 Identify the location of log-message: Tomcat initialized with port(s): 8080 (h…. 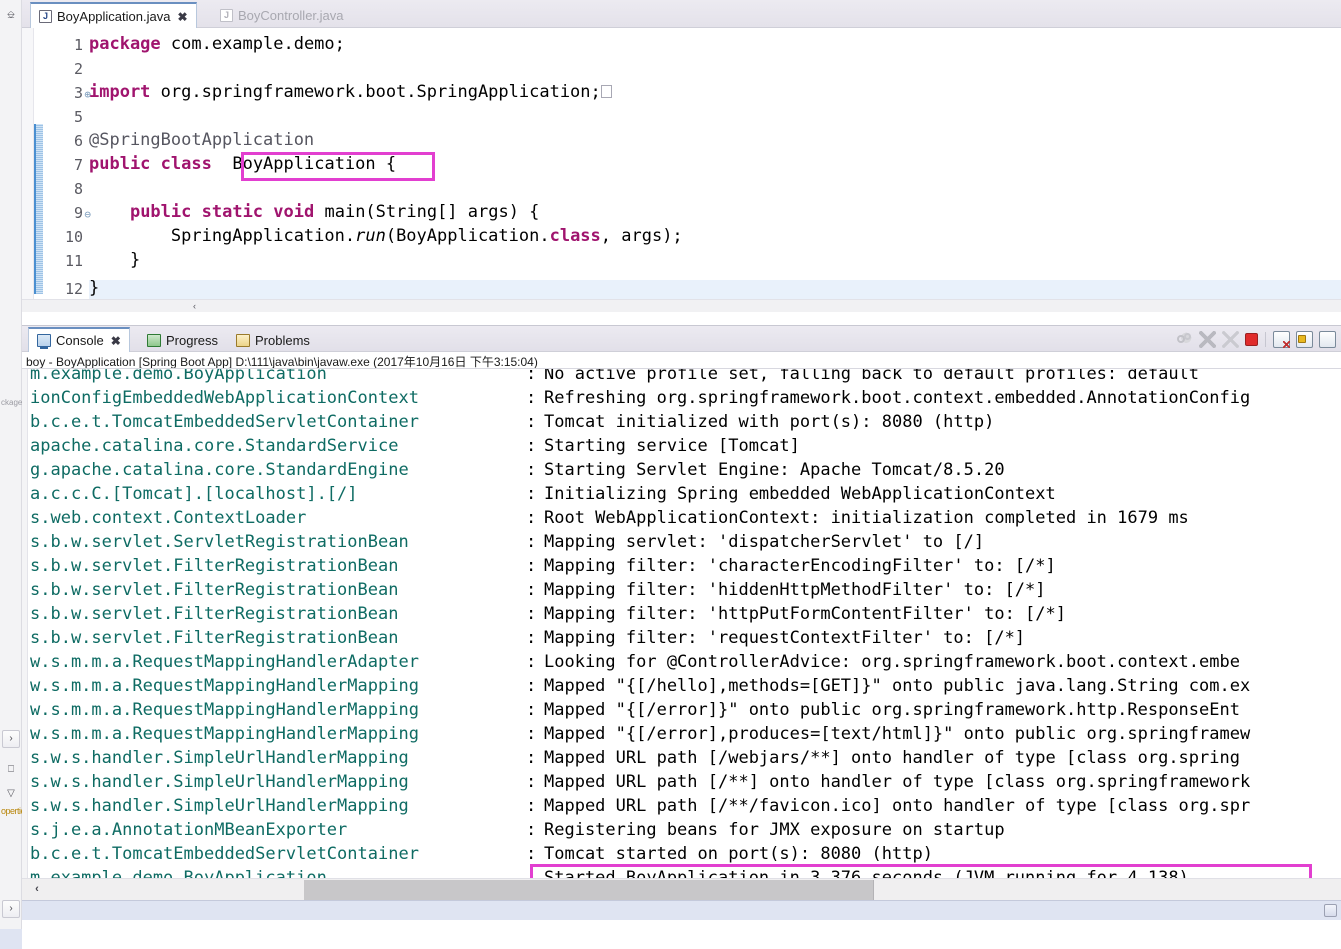
(769, 422).